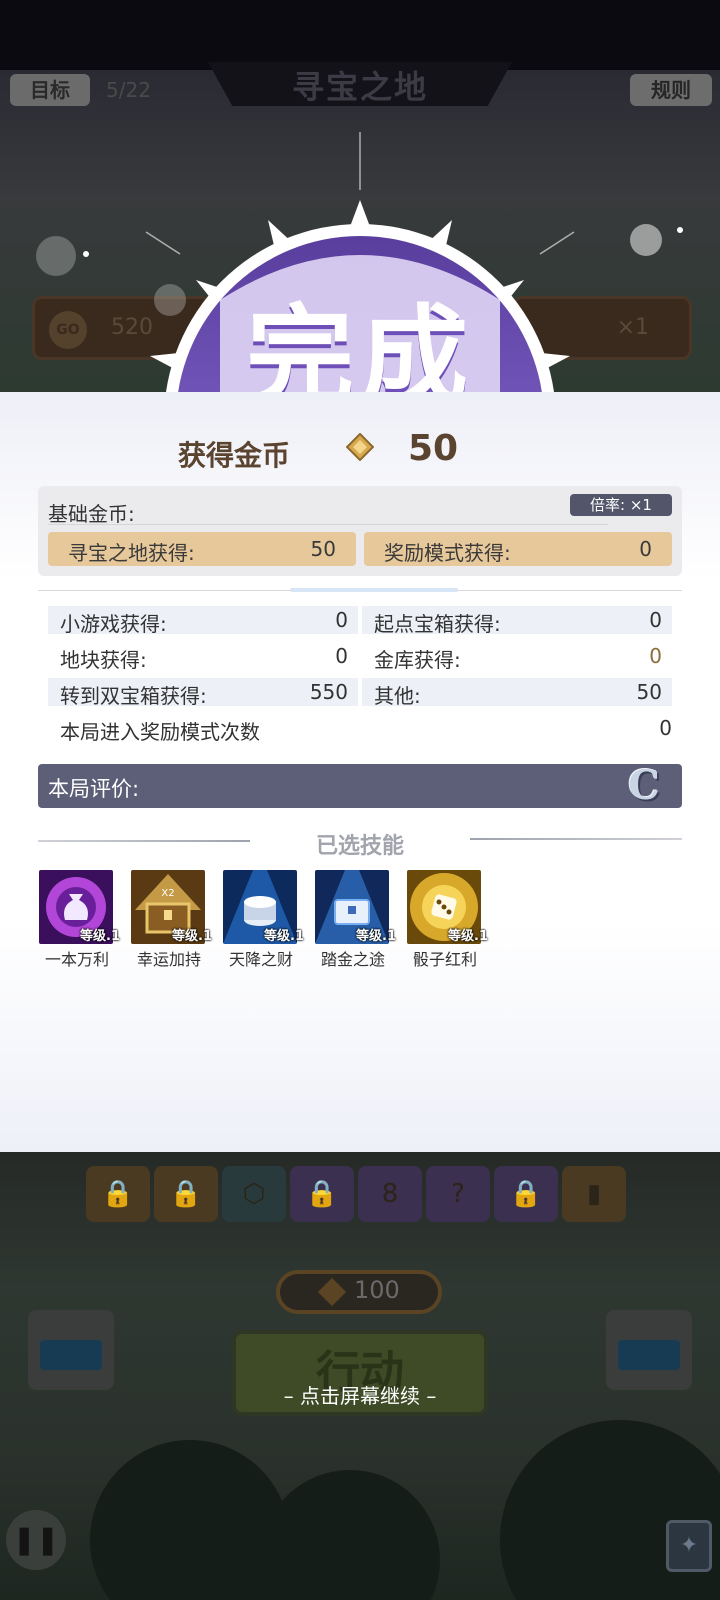 This screenshot has width=720, height=1600. I want to click on earned-coins-label: 获得金币, so click(234, 455).